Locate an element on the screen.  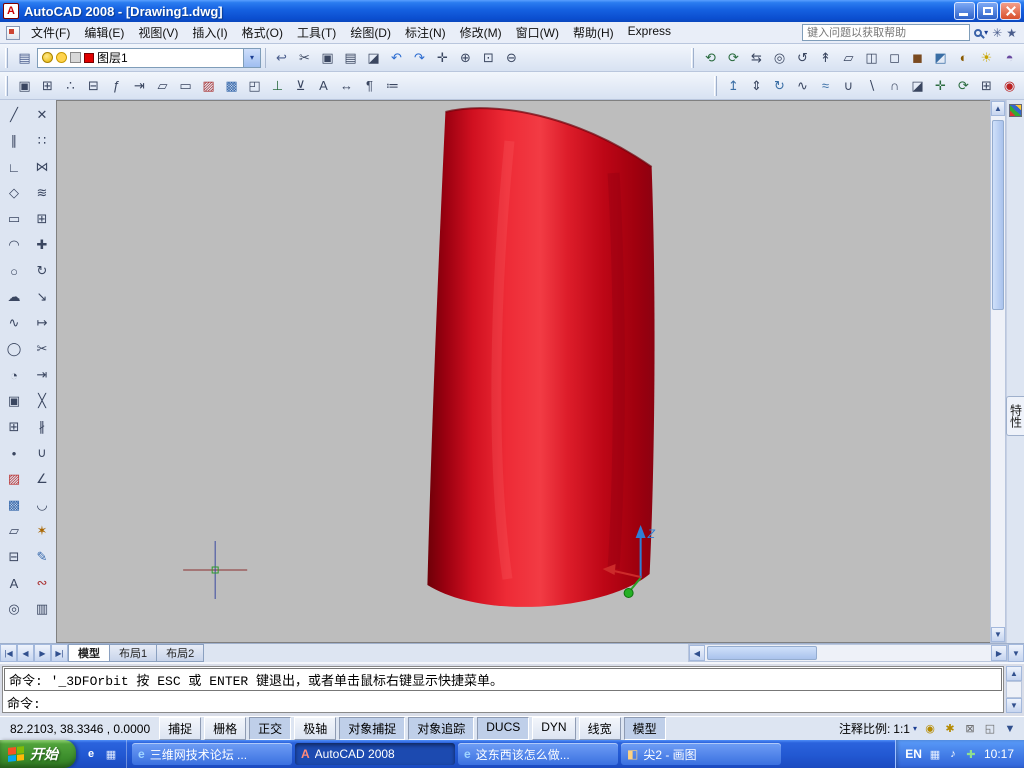
zoom-window-icon: ⊡ is located at coordinates (488, 57).